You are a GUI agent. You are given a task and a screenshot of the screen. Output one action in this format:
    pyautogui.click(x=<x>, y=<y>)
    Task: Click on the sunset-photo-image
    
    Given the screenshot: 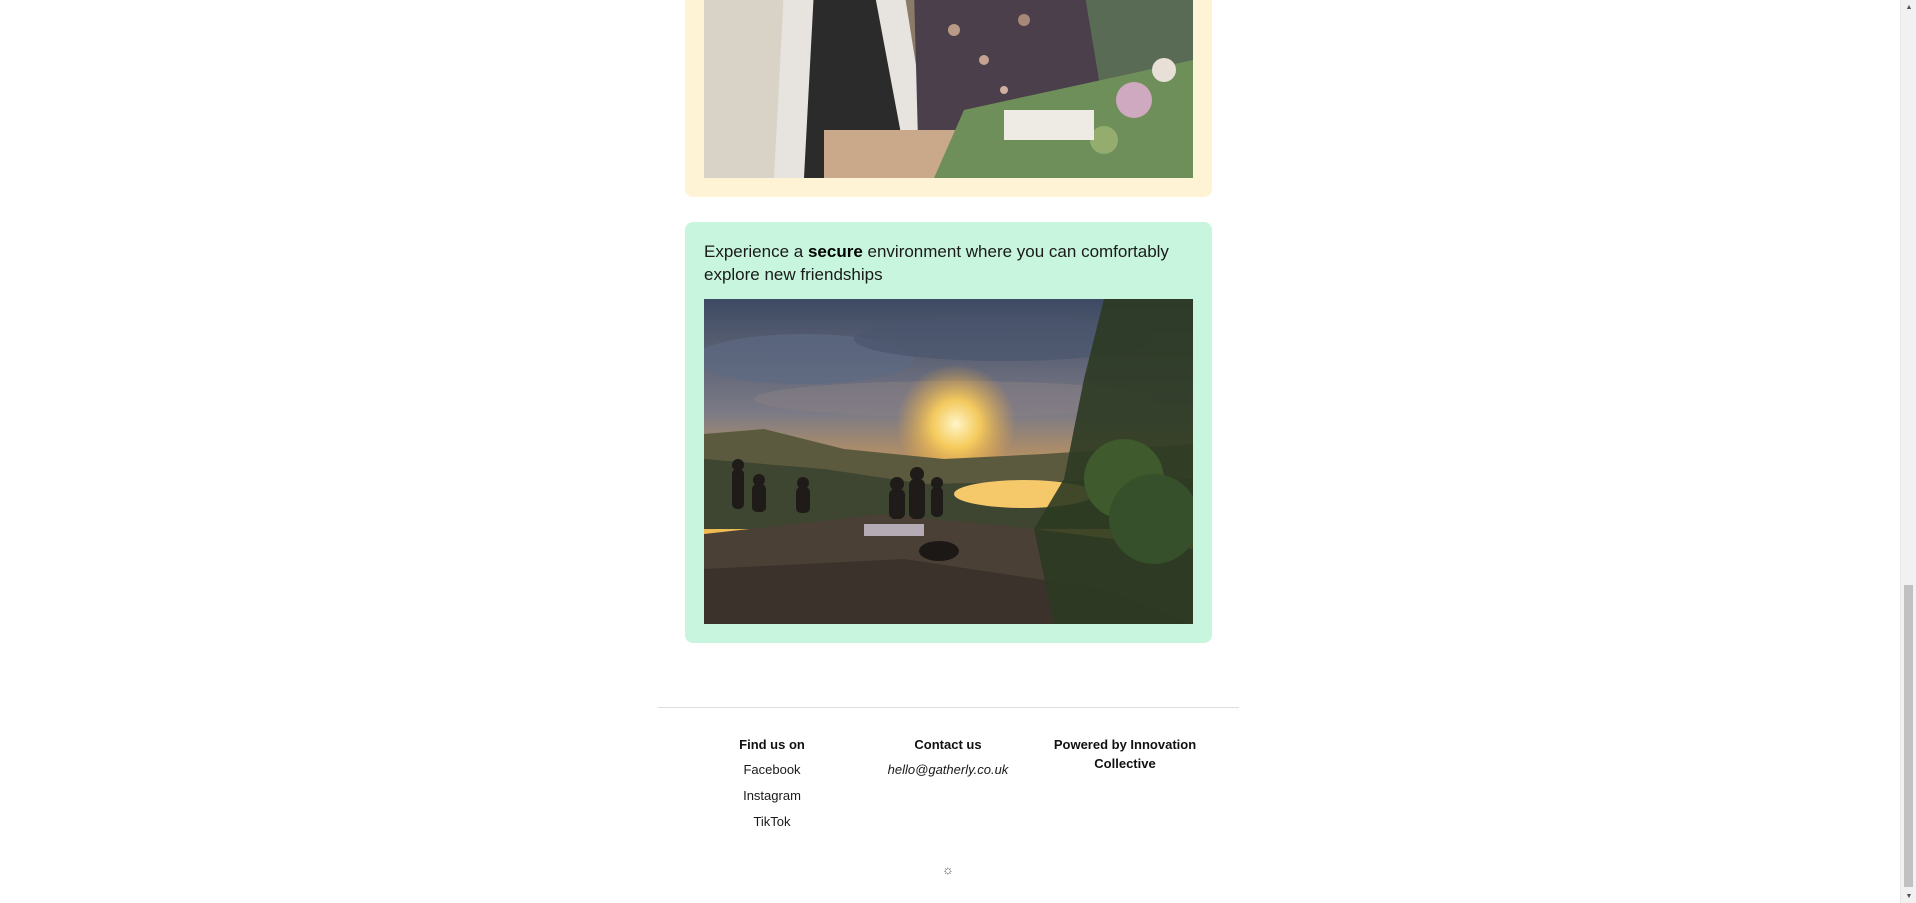 What is the action you would take?
    pyautogui.click(x=948, y=461)
    